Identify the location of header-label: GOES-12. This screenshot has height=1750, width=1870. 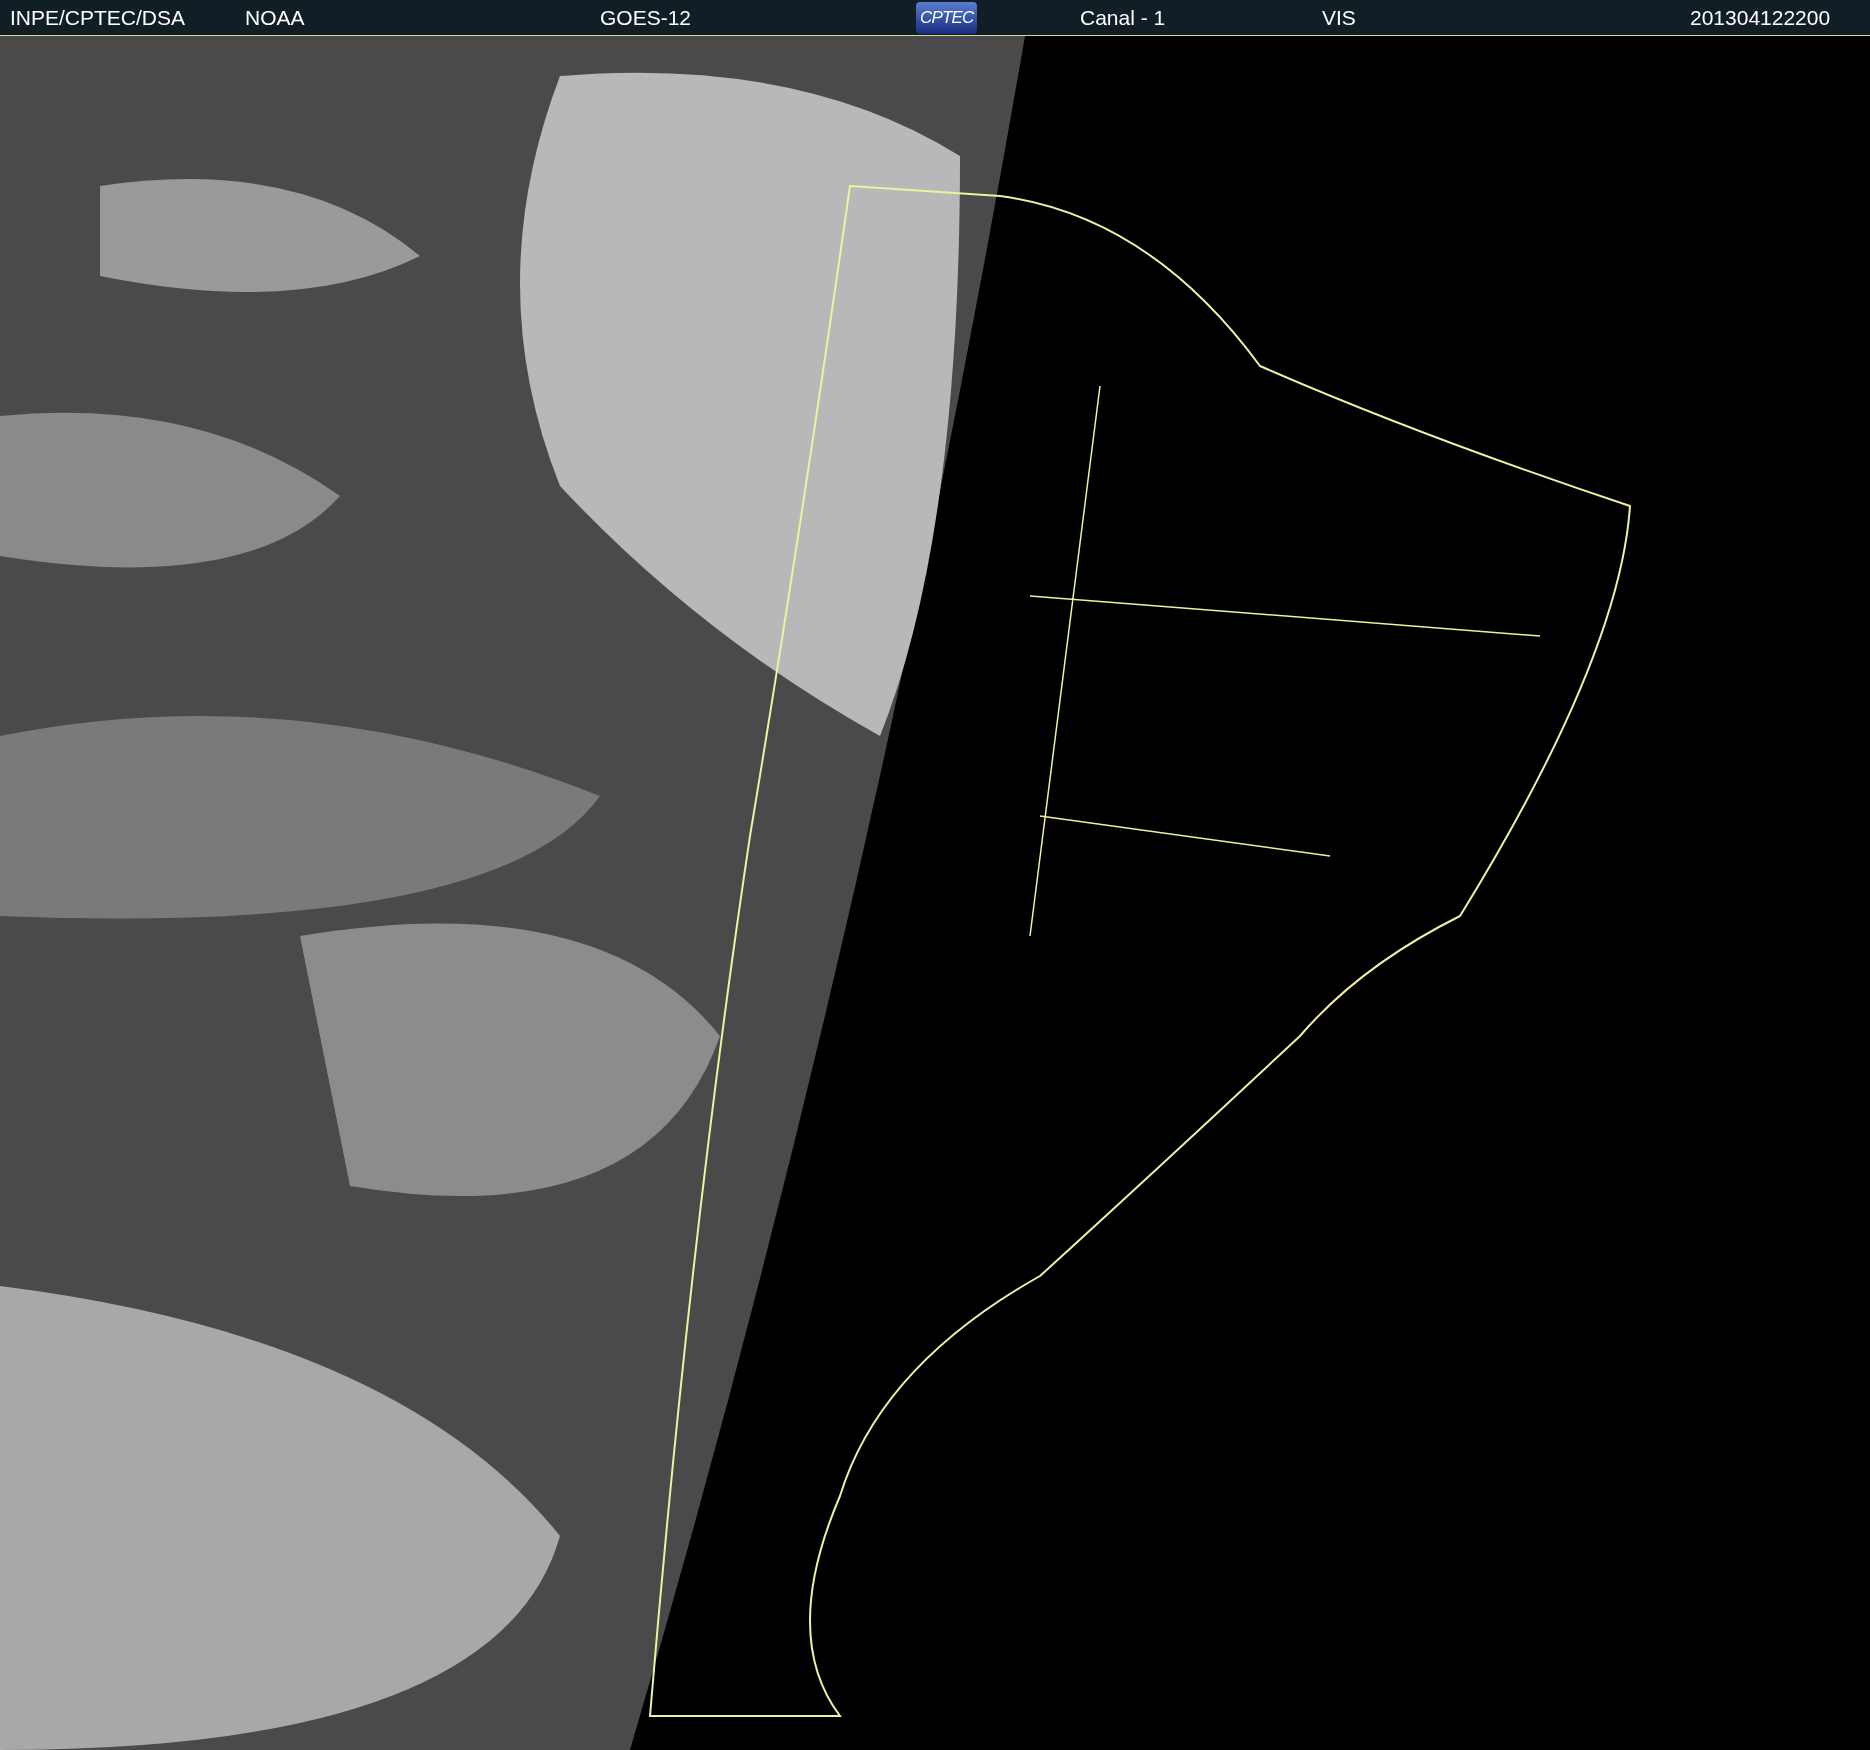
(646, 17).